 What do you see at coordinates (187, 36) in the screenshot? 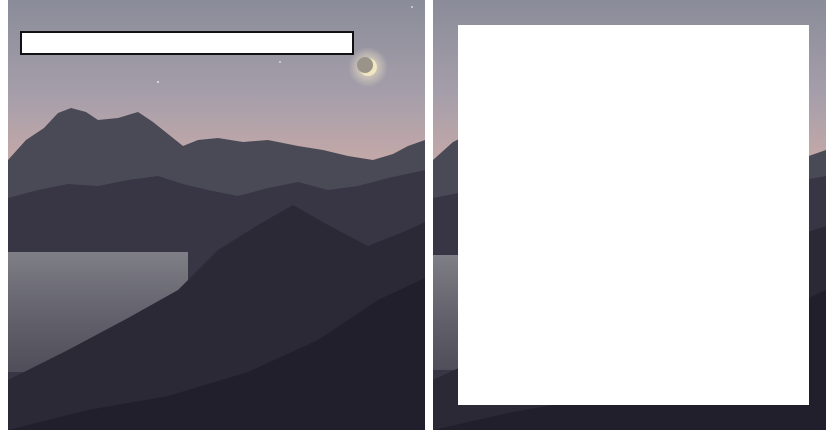
I see `text-box-value` at bounding box center [187, 36].